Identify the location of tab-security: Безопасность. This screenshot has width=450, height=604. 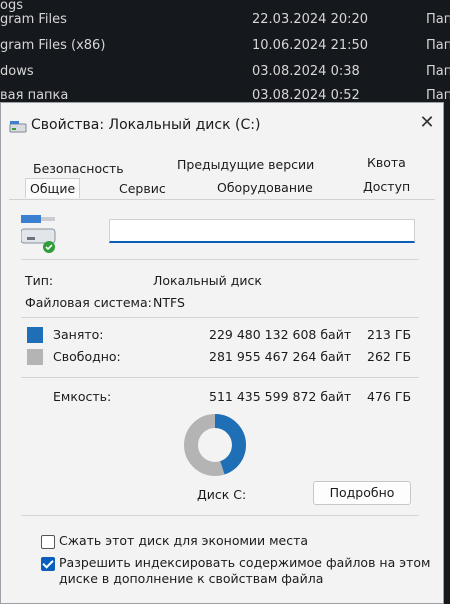
(78, 168).